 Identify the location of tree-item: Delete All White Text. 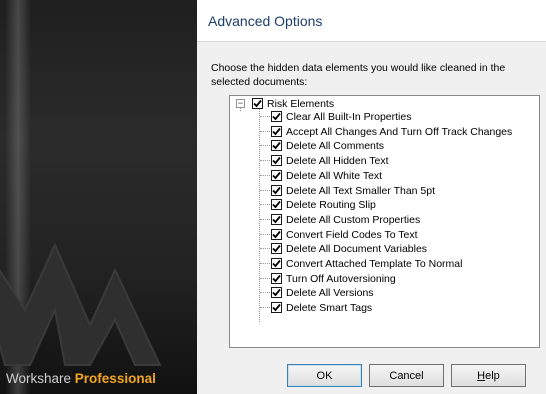
(326, 175).